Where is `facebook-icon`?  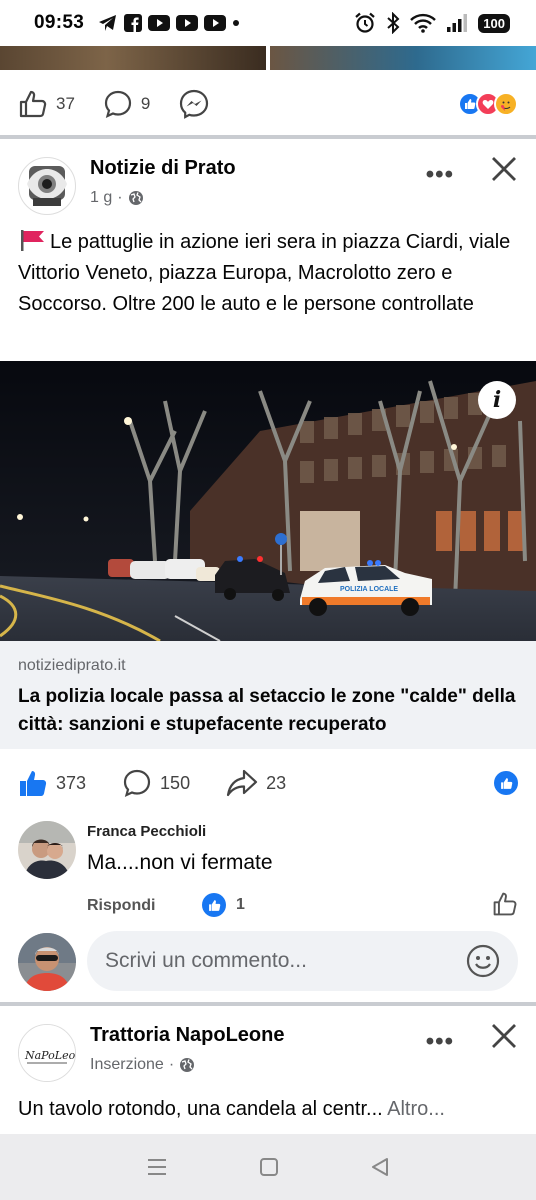 facebook-icon is located at coordinates (133, 23).